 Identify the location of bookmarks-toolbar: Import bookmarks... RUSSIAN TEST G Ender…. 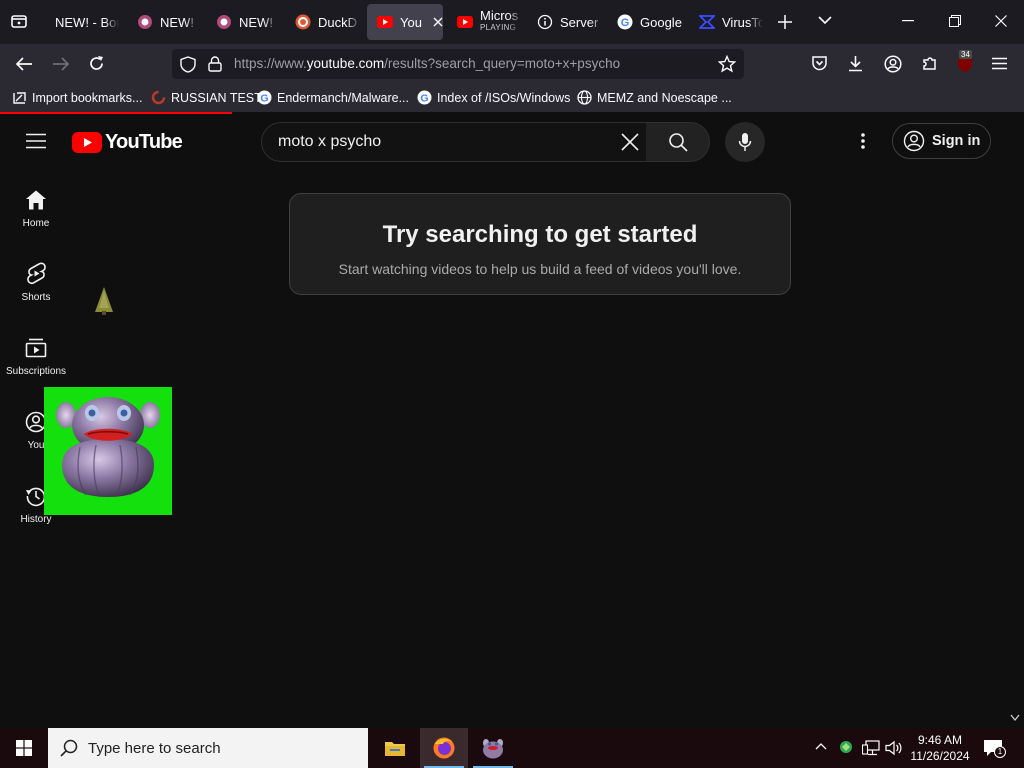
(512, 98).